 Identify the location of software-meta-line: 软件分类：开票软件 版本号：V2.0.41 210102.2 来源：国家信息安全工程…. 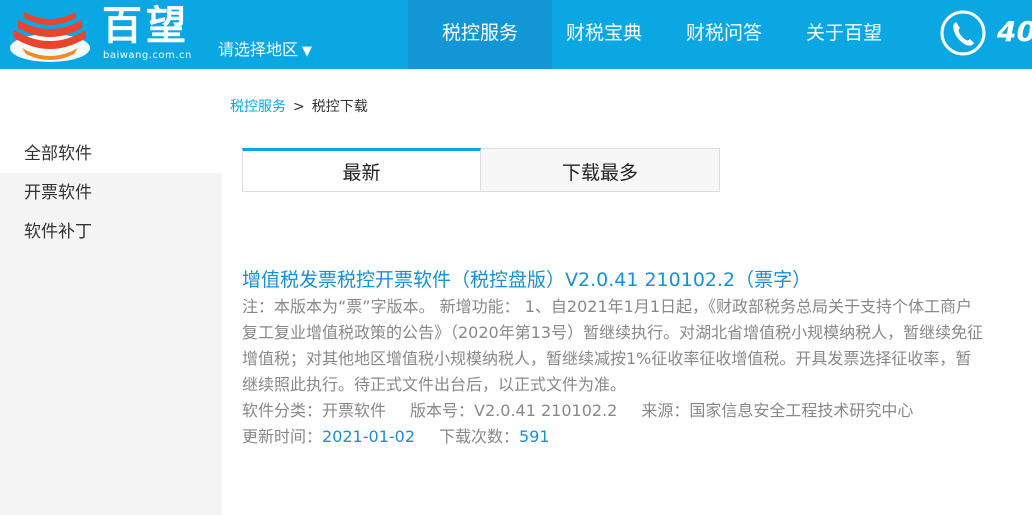
(614, 411).